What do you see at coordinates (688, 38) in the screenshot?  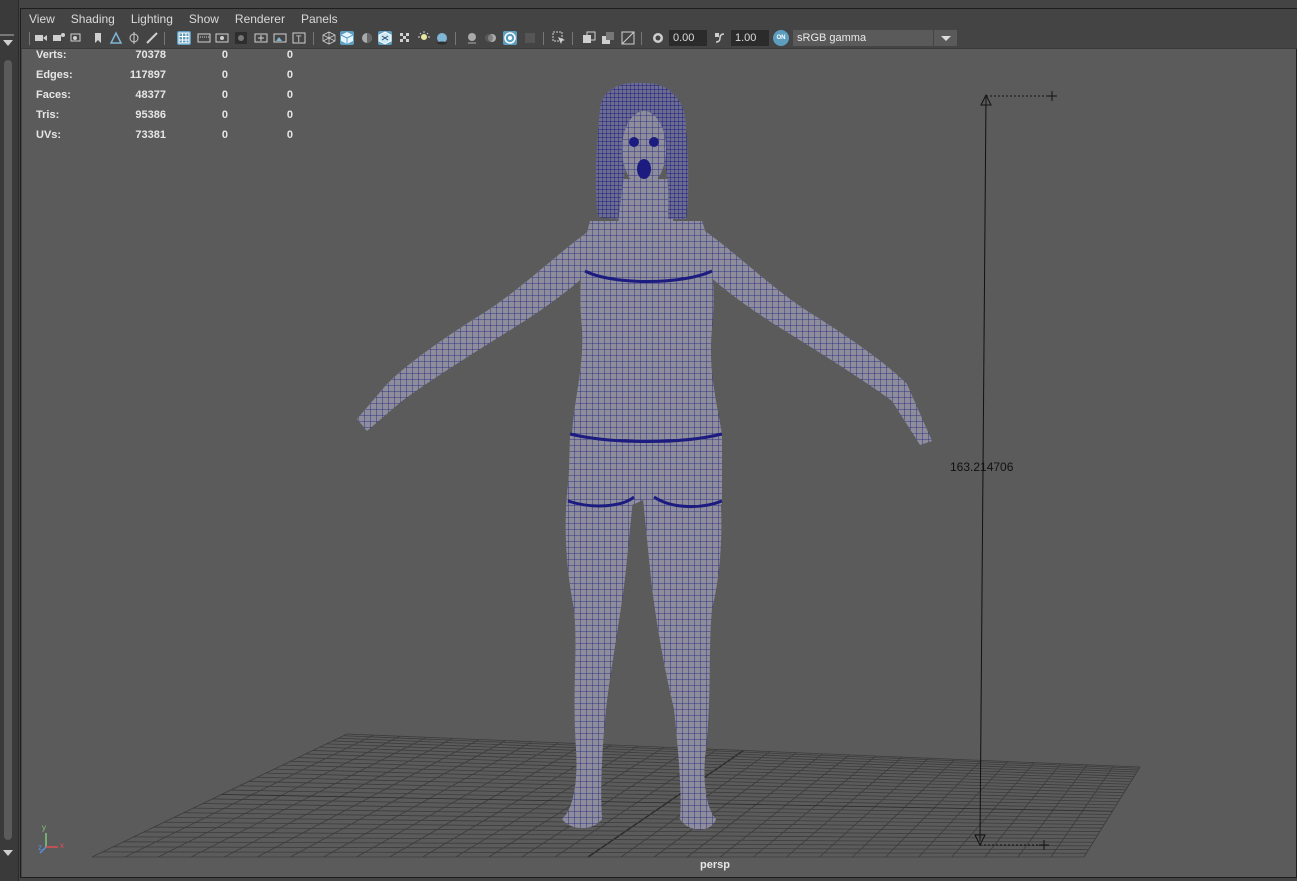 I see `exposure-field: 0.00` at bounding box center [688, 38].